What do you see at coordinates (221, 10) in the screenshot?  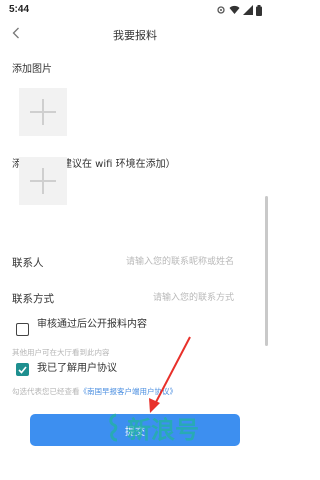 I see `settings-icon` at bounding box center [221, 10].